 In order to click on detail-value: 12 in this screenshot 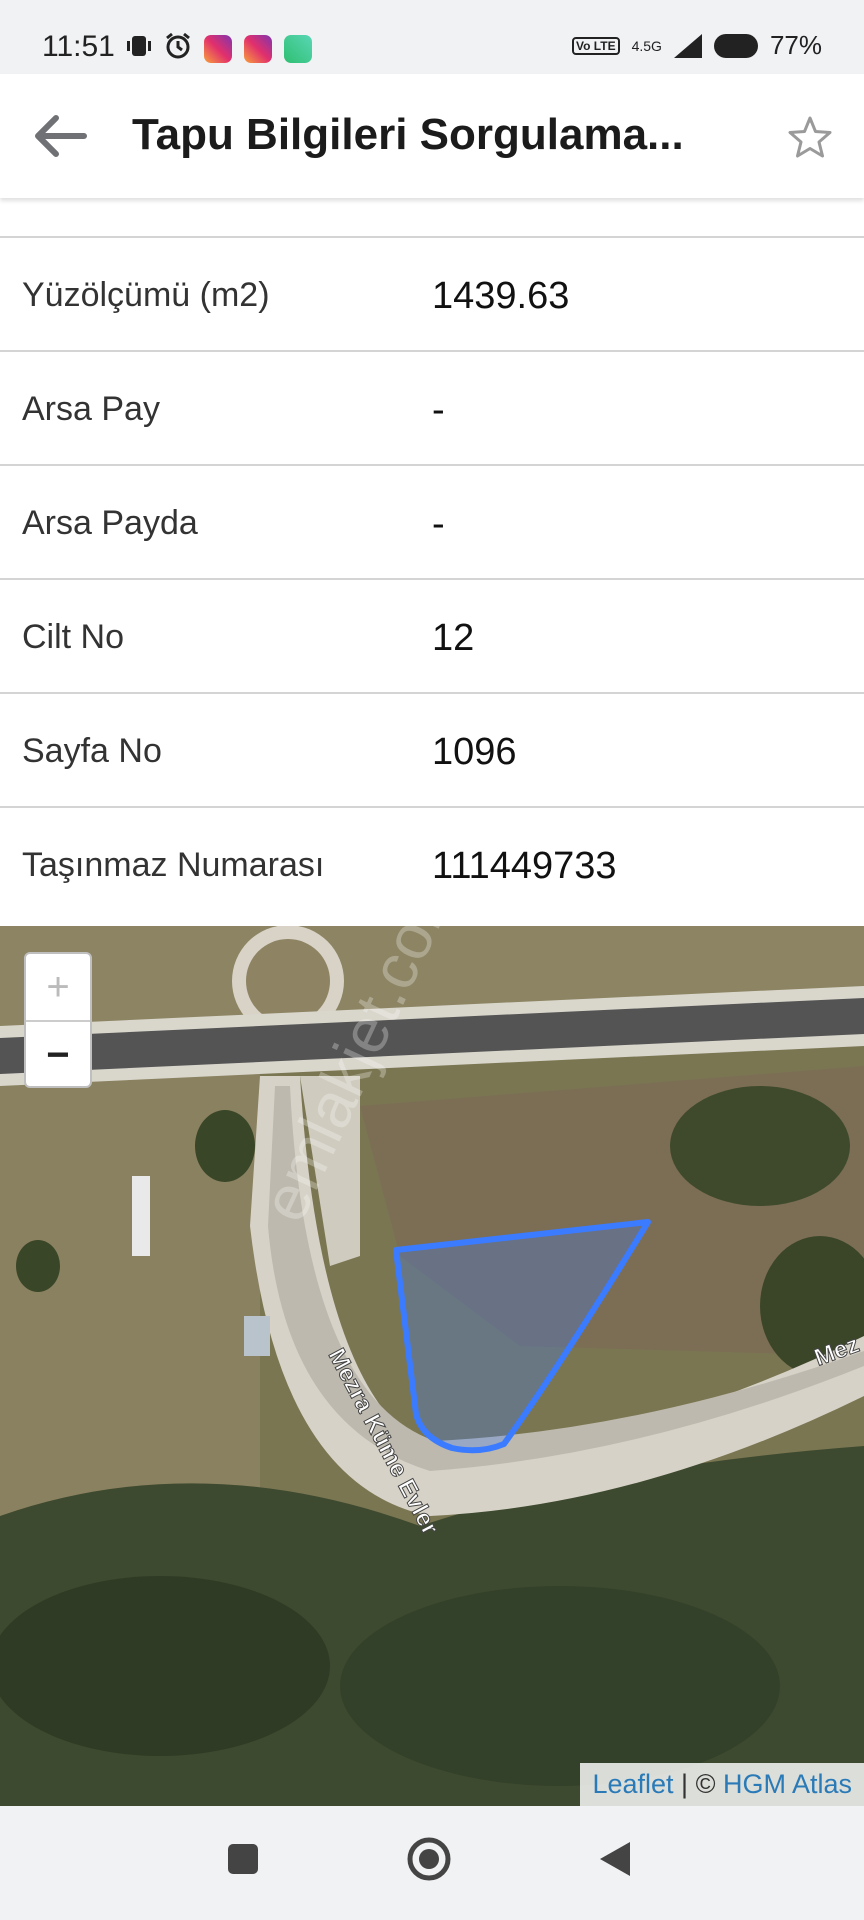, I will do `click(453, 638)`.